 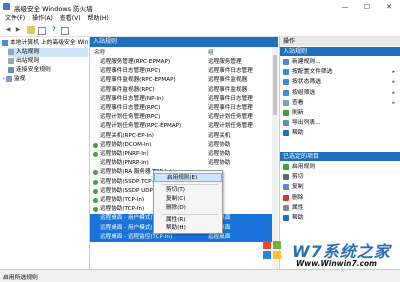 I want to click on rule-group: 远程计划任务管理, so click(x=230, y=126).